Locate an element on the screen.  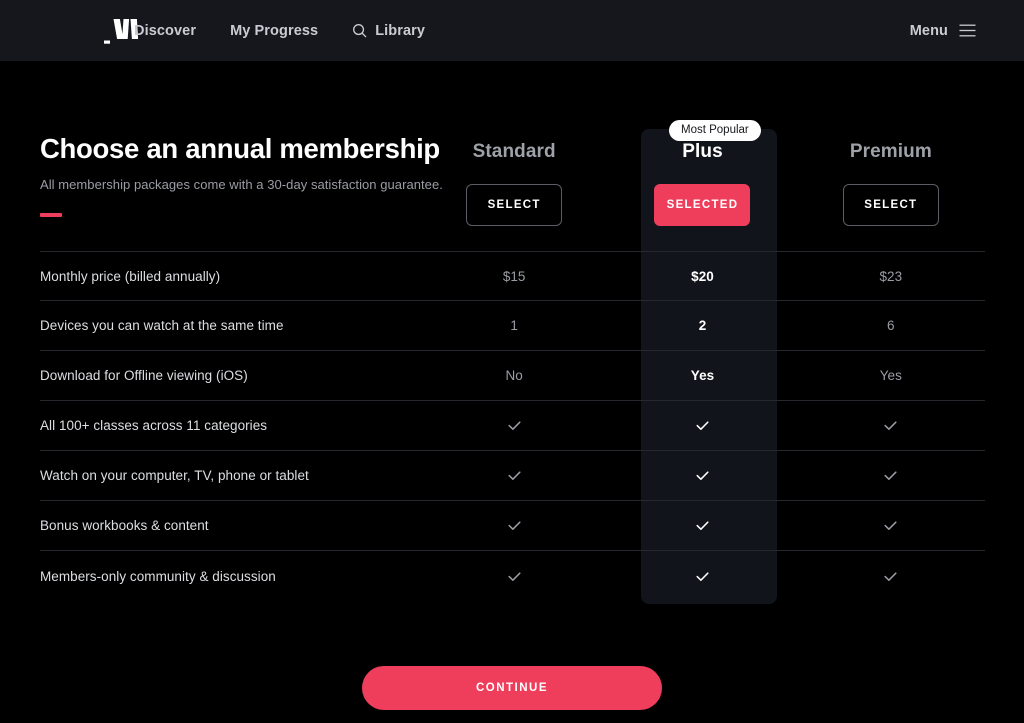
nav-link-discover-label: Discover is located at coordinates (165, 30).